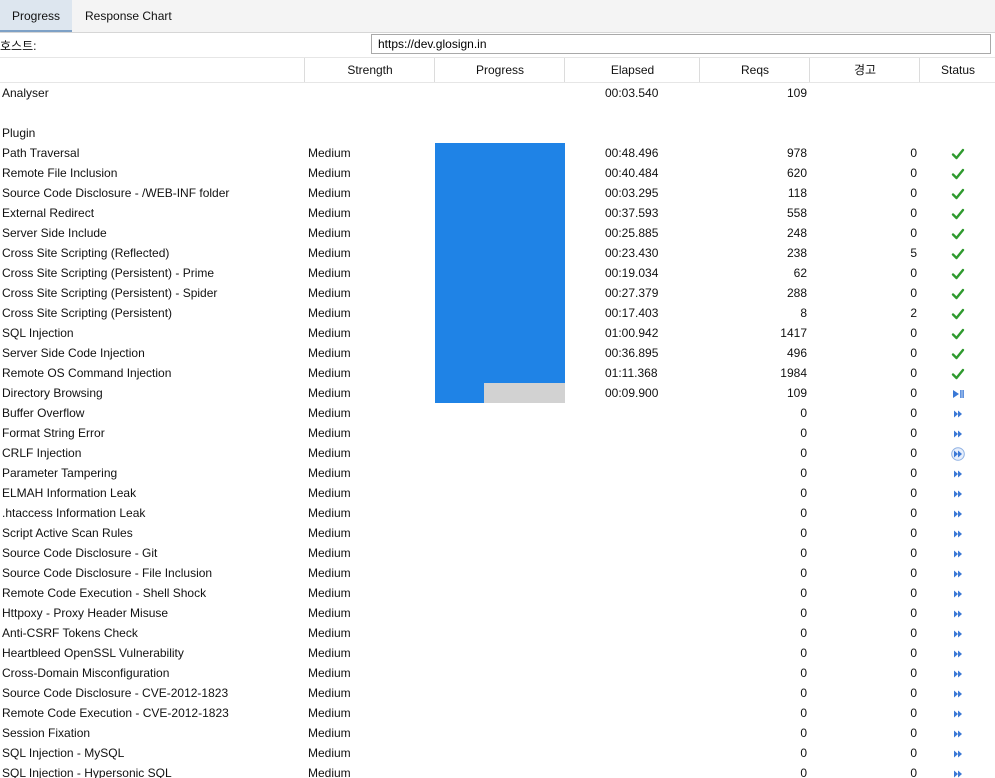  Describe the element at coordinates (497, 93) in the screenshot. I see `analyser-row: Analyser 00:03.540 109` at that location.